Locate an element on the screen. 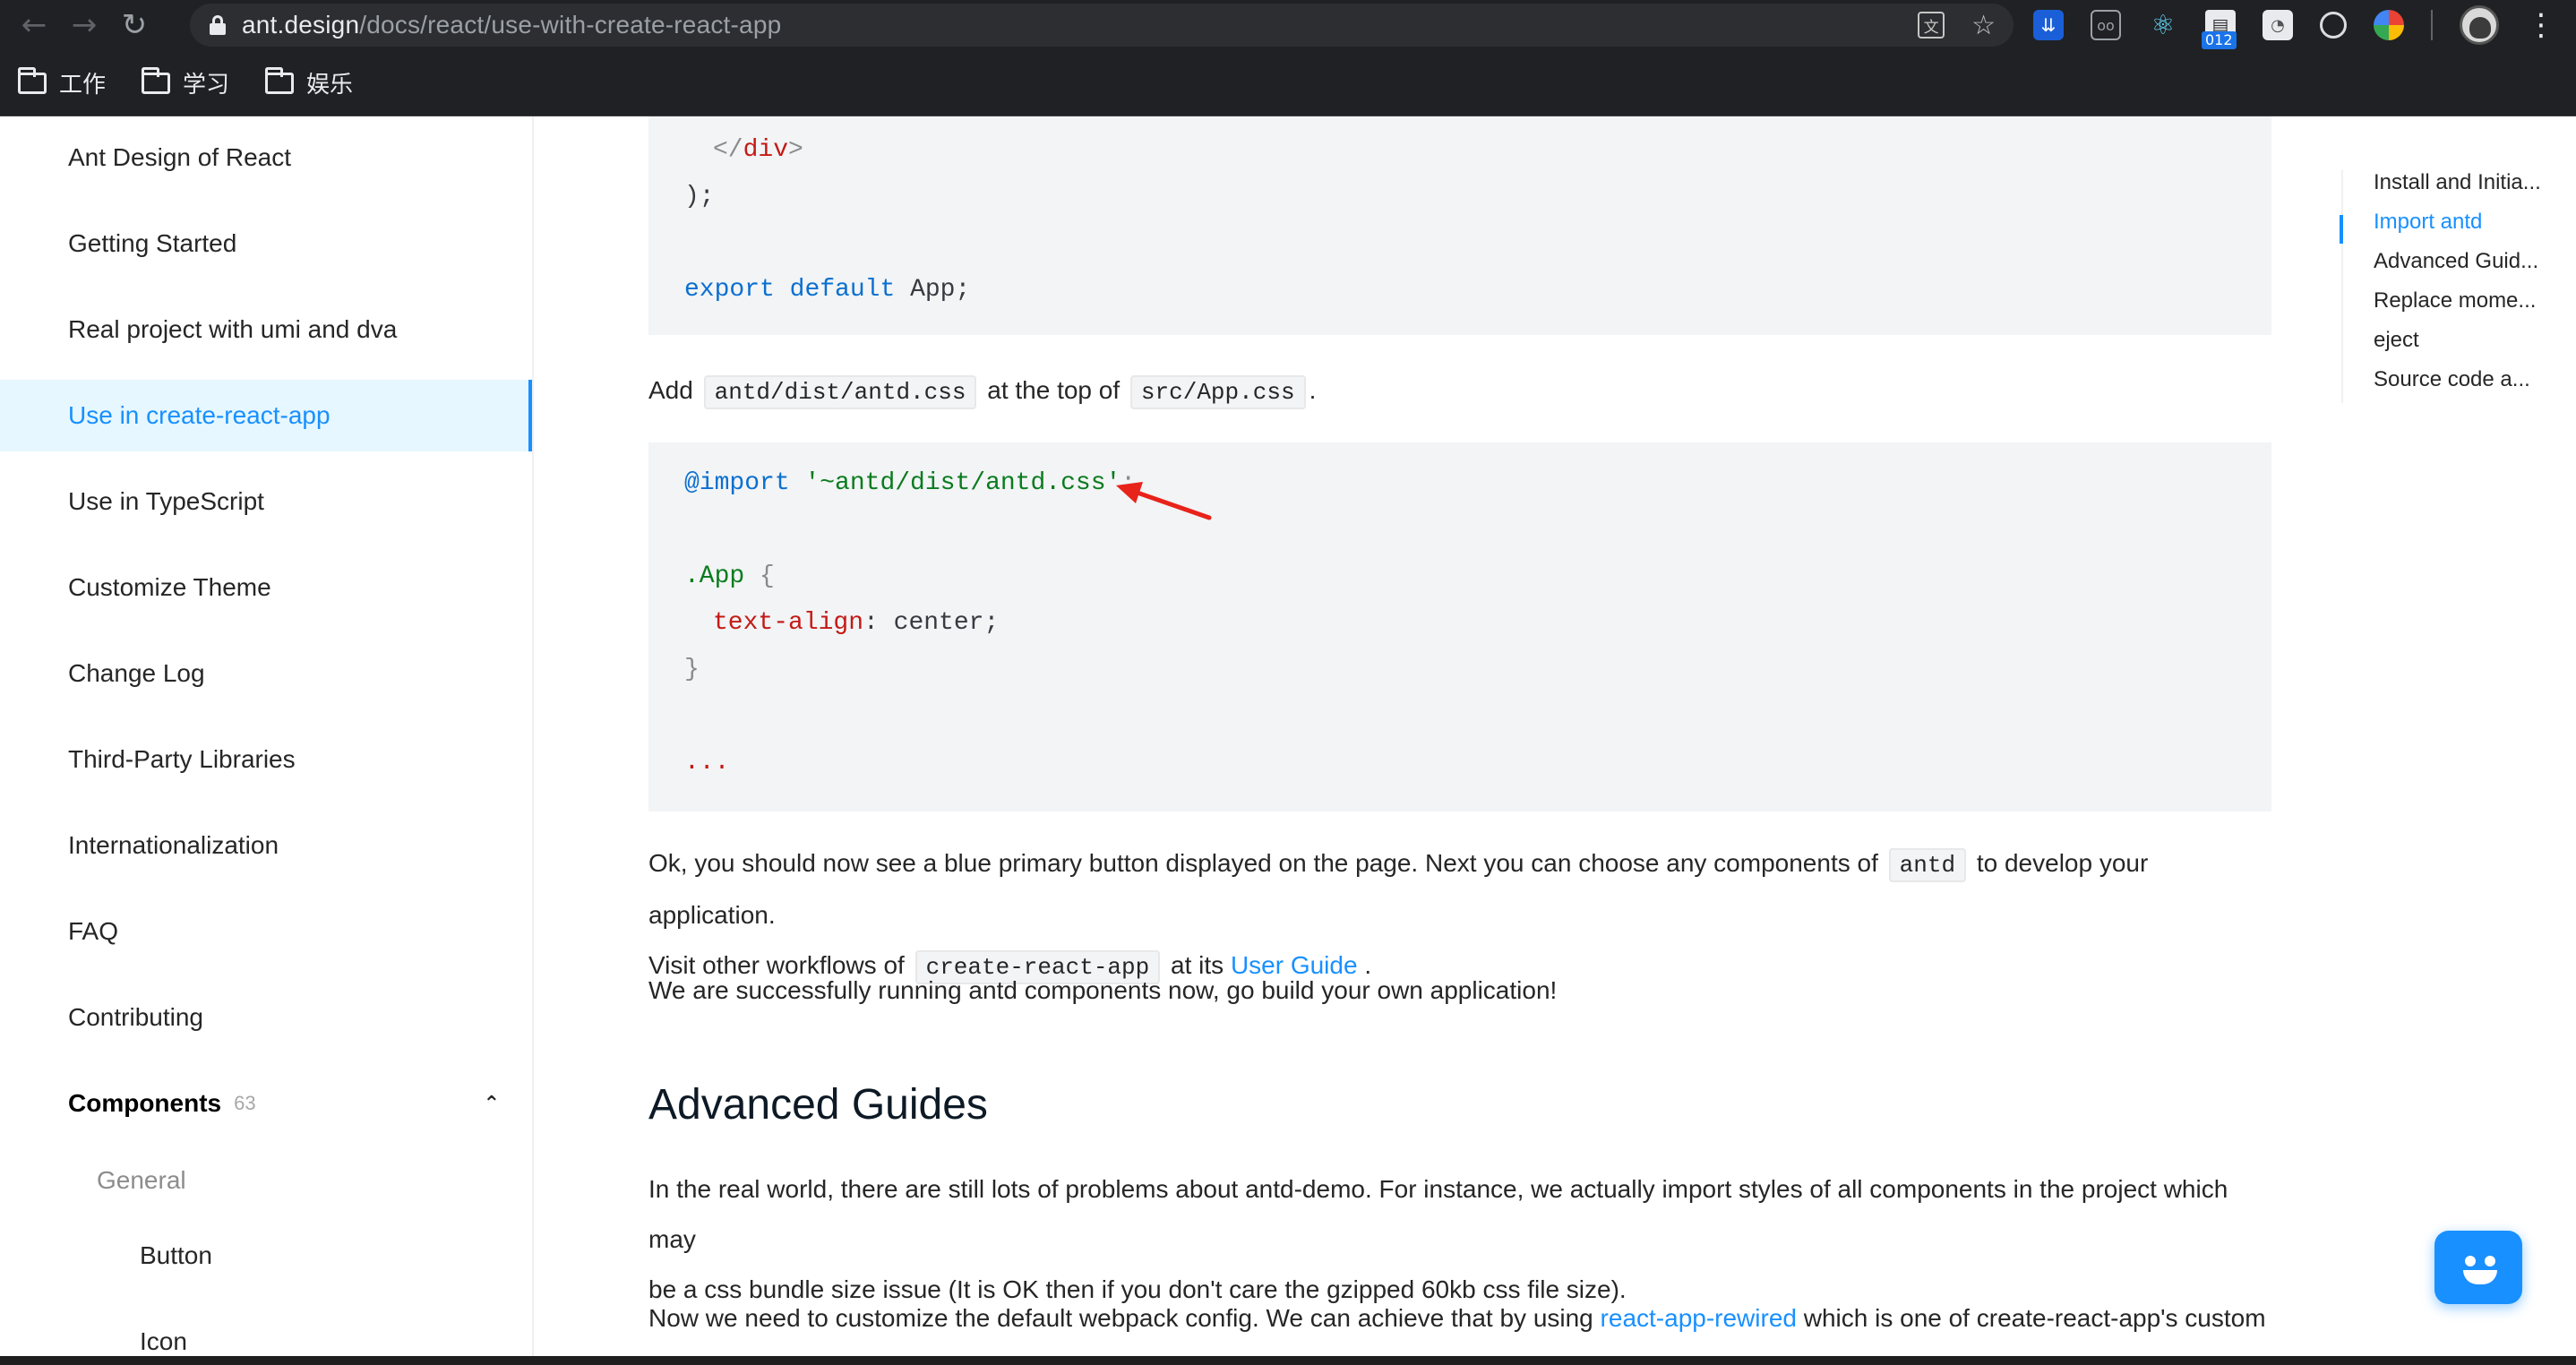  sidebar-group-components: Components 63 ⌃ is located at coordinates (266, 1103).